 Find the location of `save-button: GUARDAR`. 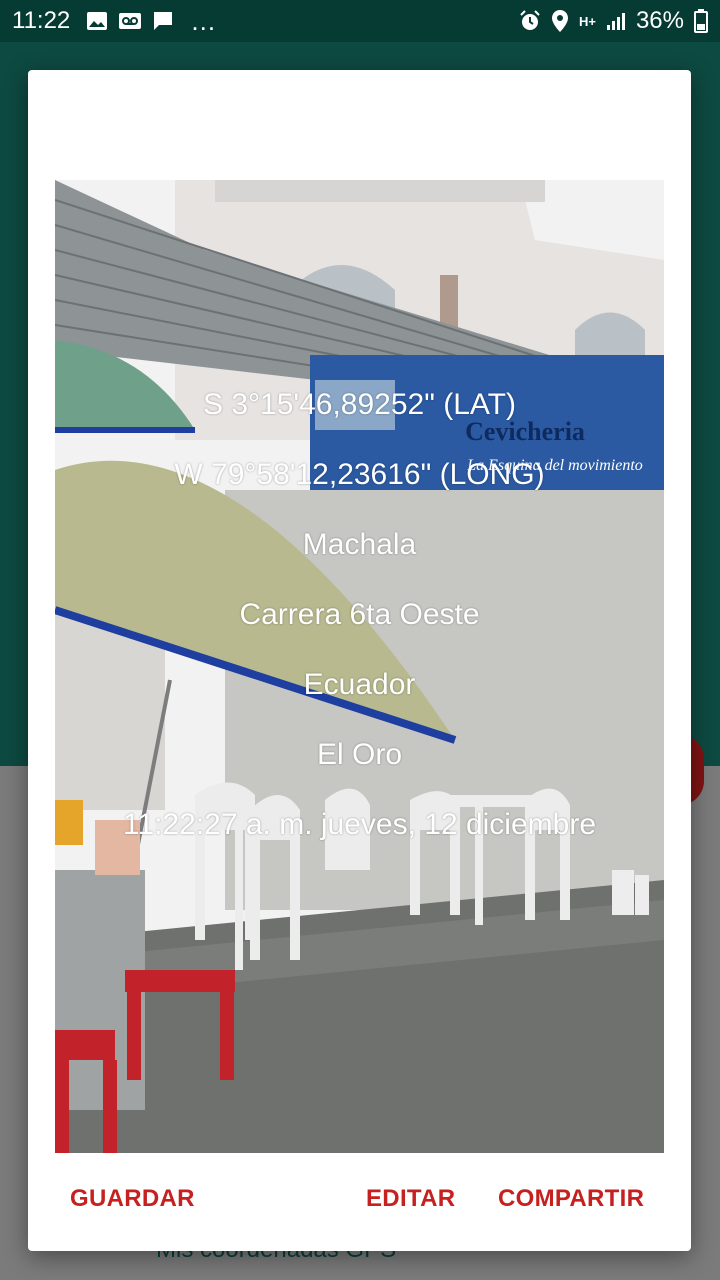

save-button: GUARDAR is located at coordinates (132, 1199).